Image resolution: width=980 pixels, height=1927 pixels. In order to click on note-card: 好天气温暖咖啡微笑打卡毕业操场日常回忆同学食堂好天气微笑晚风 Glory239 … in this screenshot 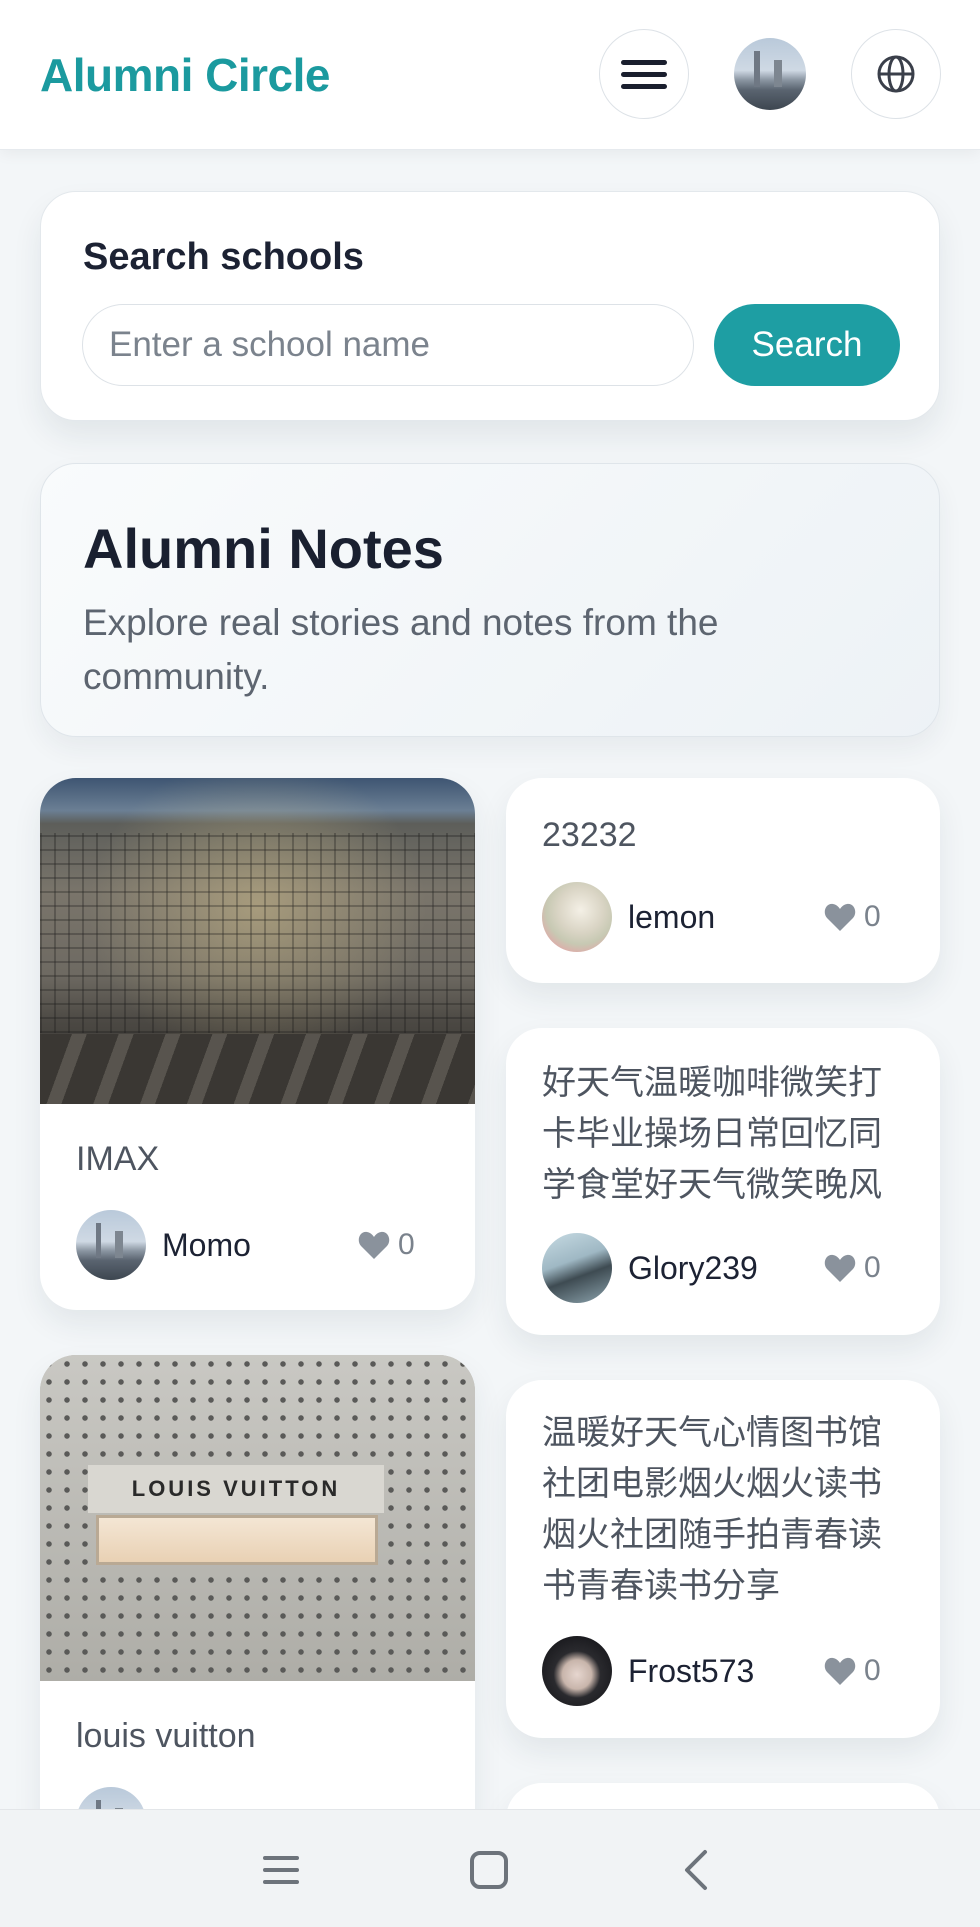, I will do `click(723, 1181)`.